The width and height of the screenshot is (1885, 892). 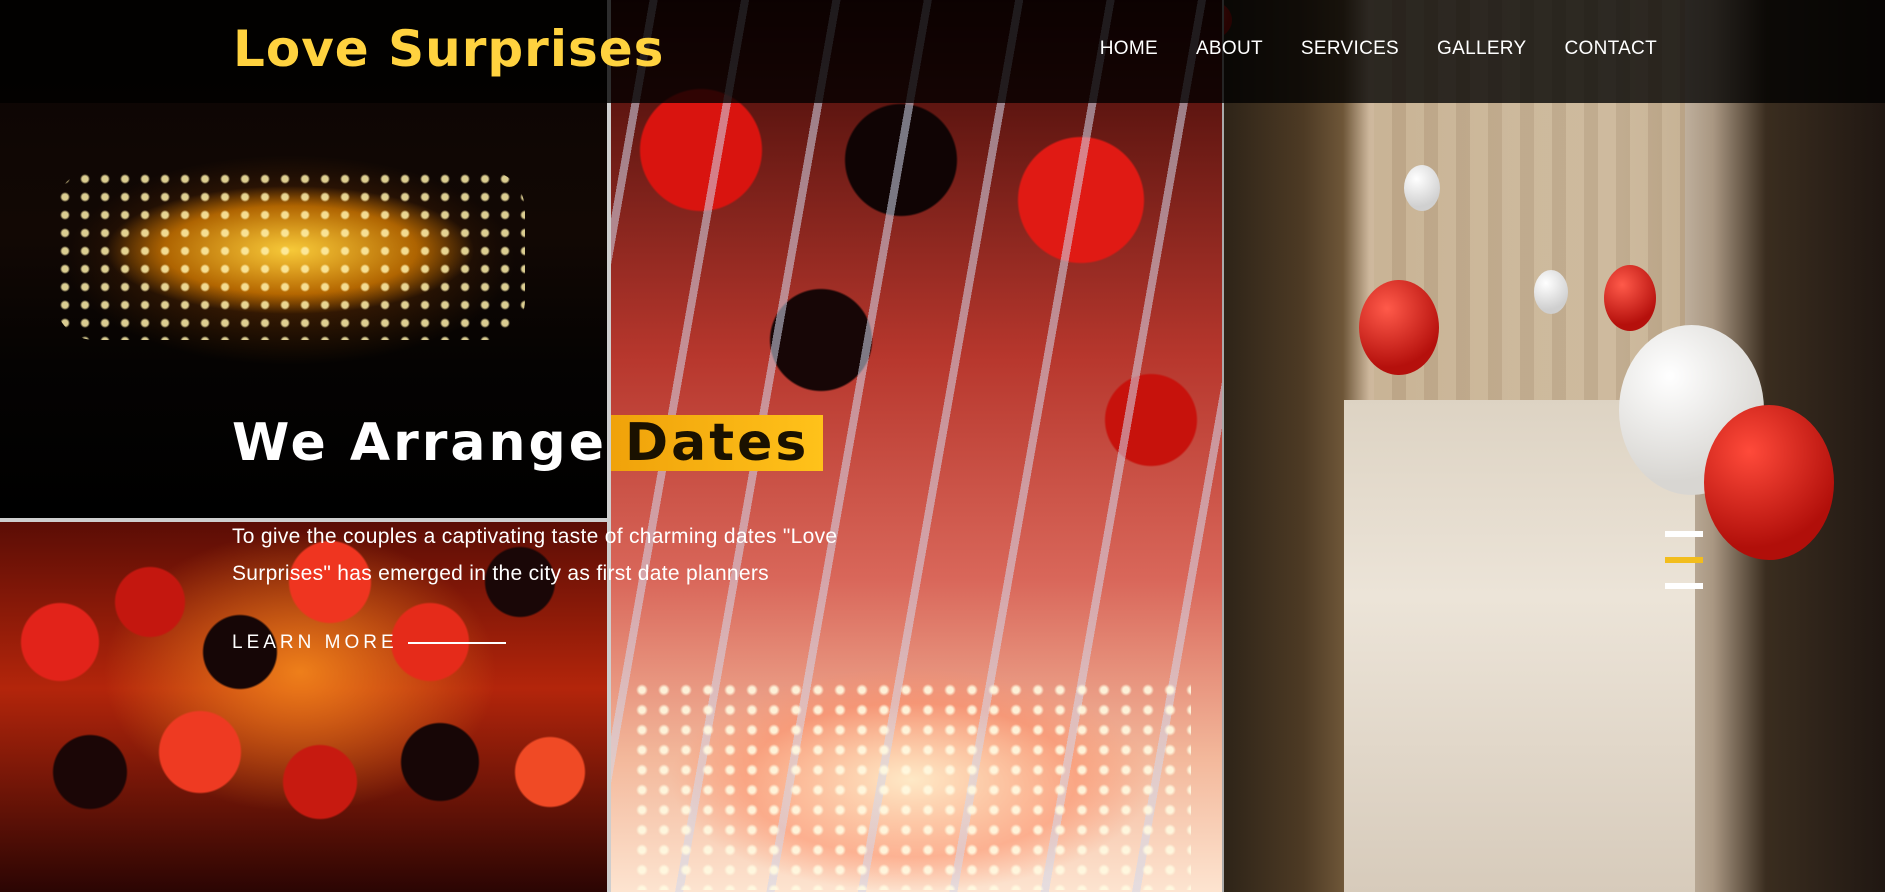 What do you see at coordinates (717, 443) in the screenshot?
I see `headline-highlight: Dates` at bounding box center [717, 443].